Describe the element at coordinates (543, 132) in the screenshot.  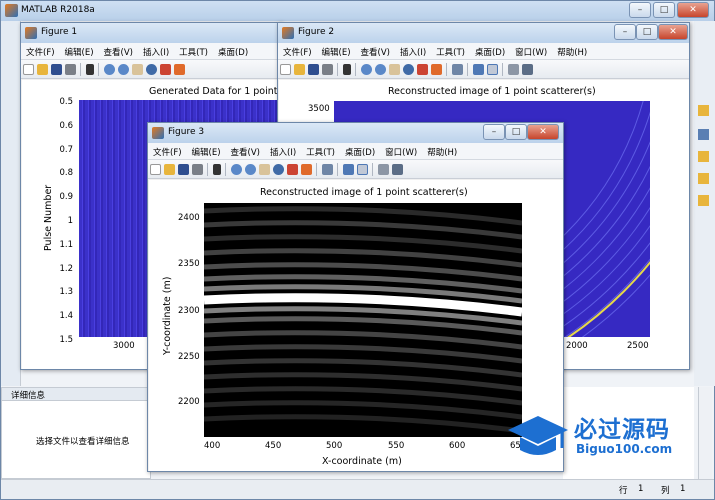
I see `figure3-close-button: ✕` at that location.